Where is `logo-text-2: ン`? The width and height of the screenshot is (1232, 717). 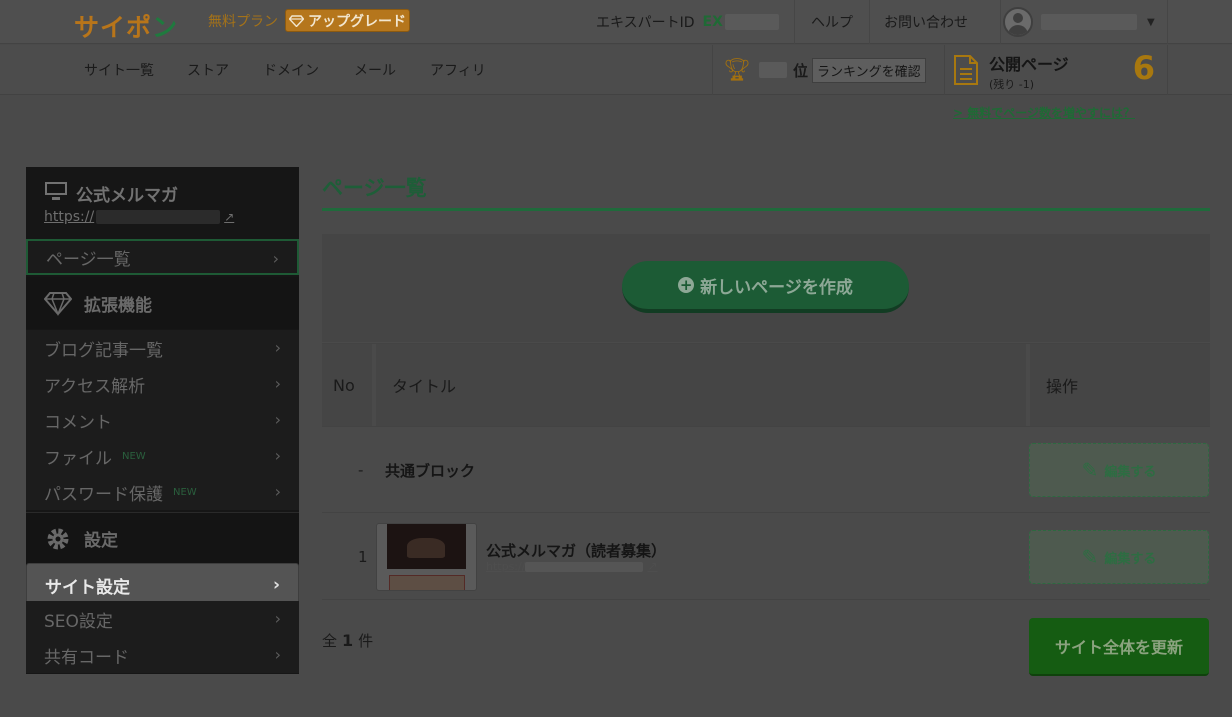 logo-text-2: ン is located at coordinates (165, 27).